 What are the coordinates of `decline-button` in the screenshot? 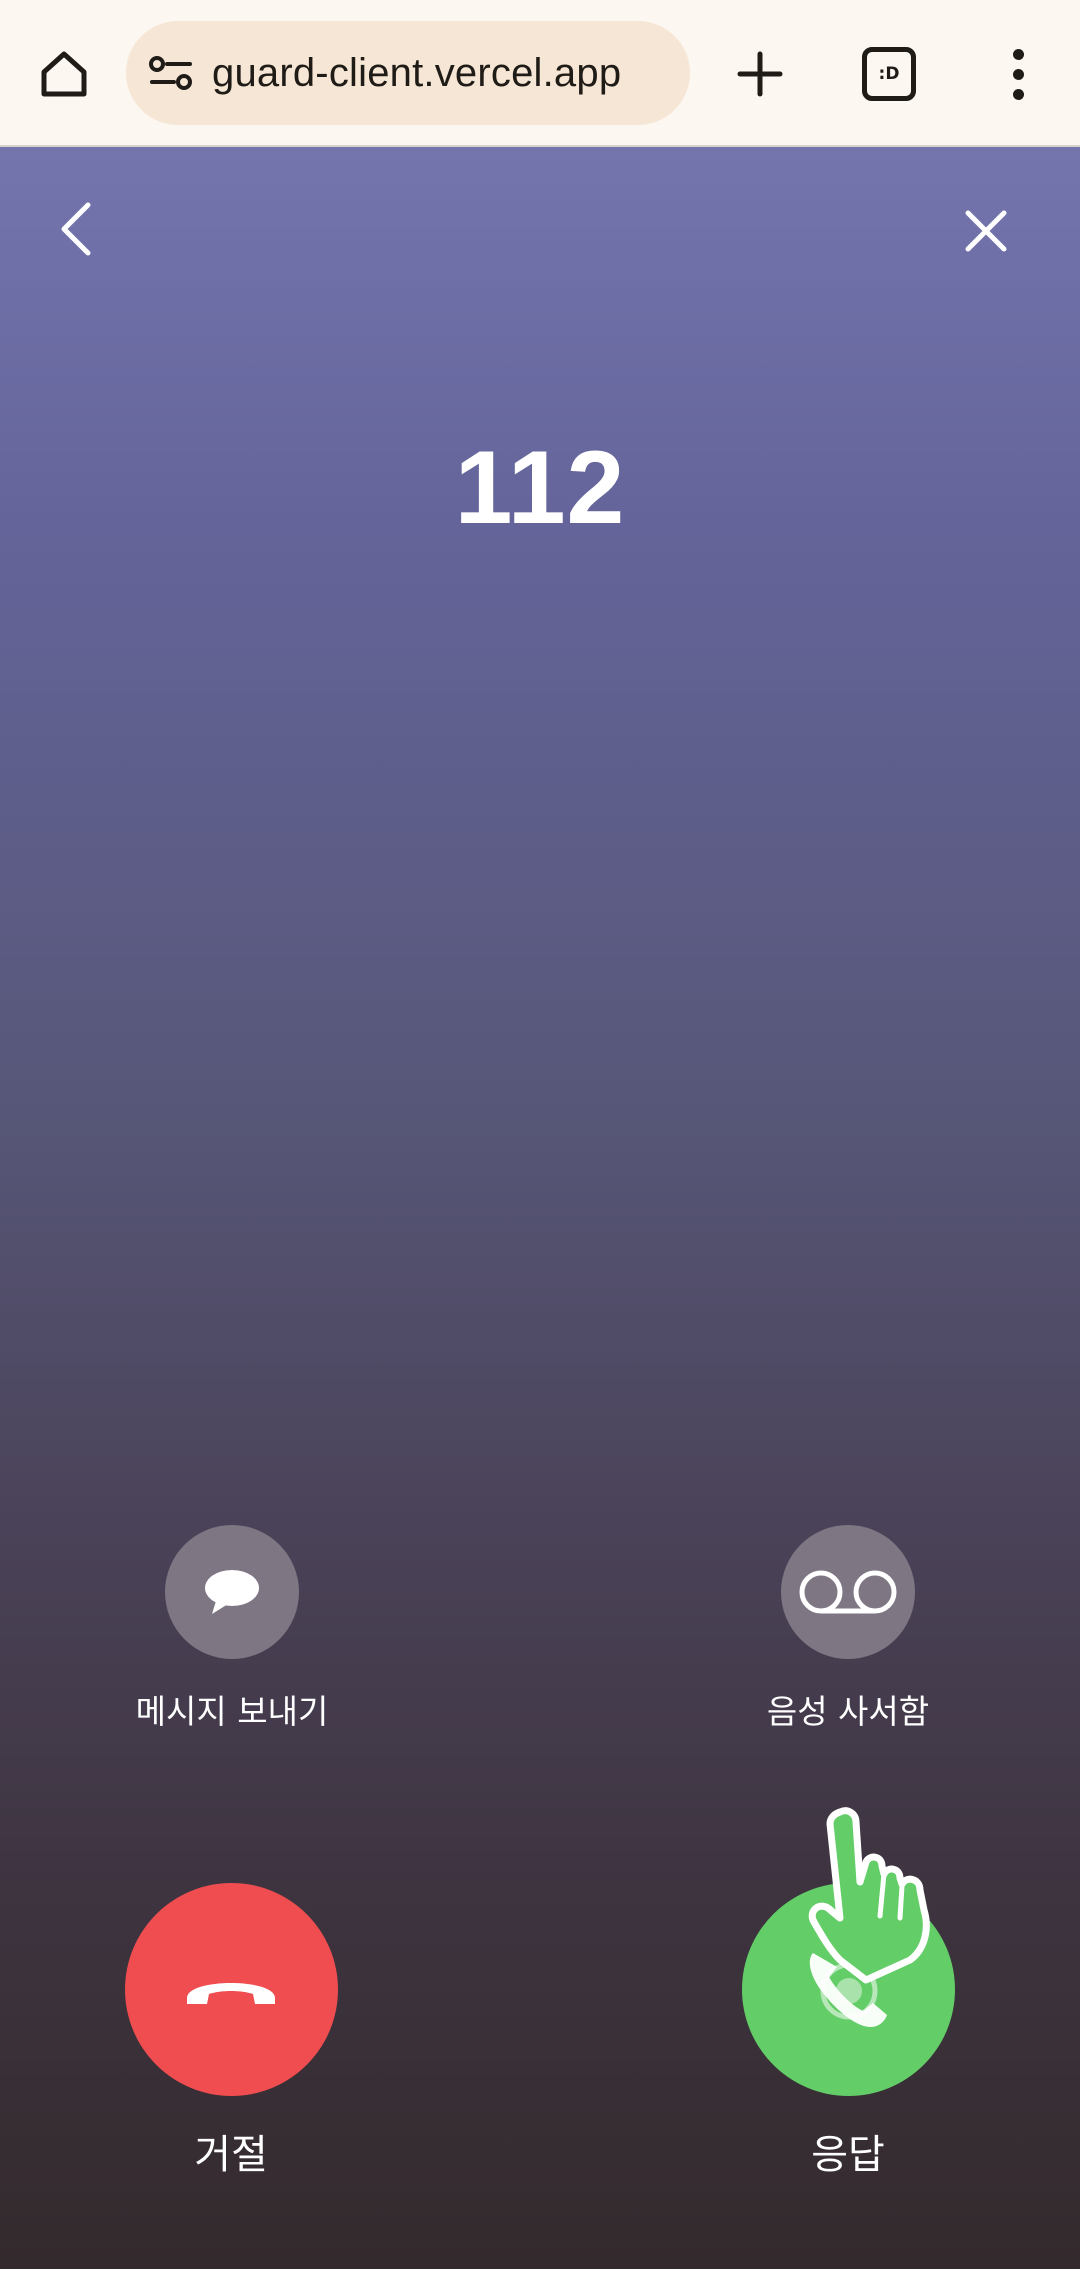 It's located at (231, 1989).